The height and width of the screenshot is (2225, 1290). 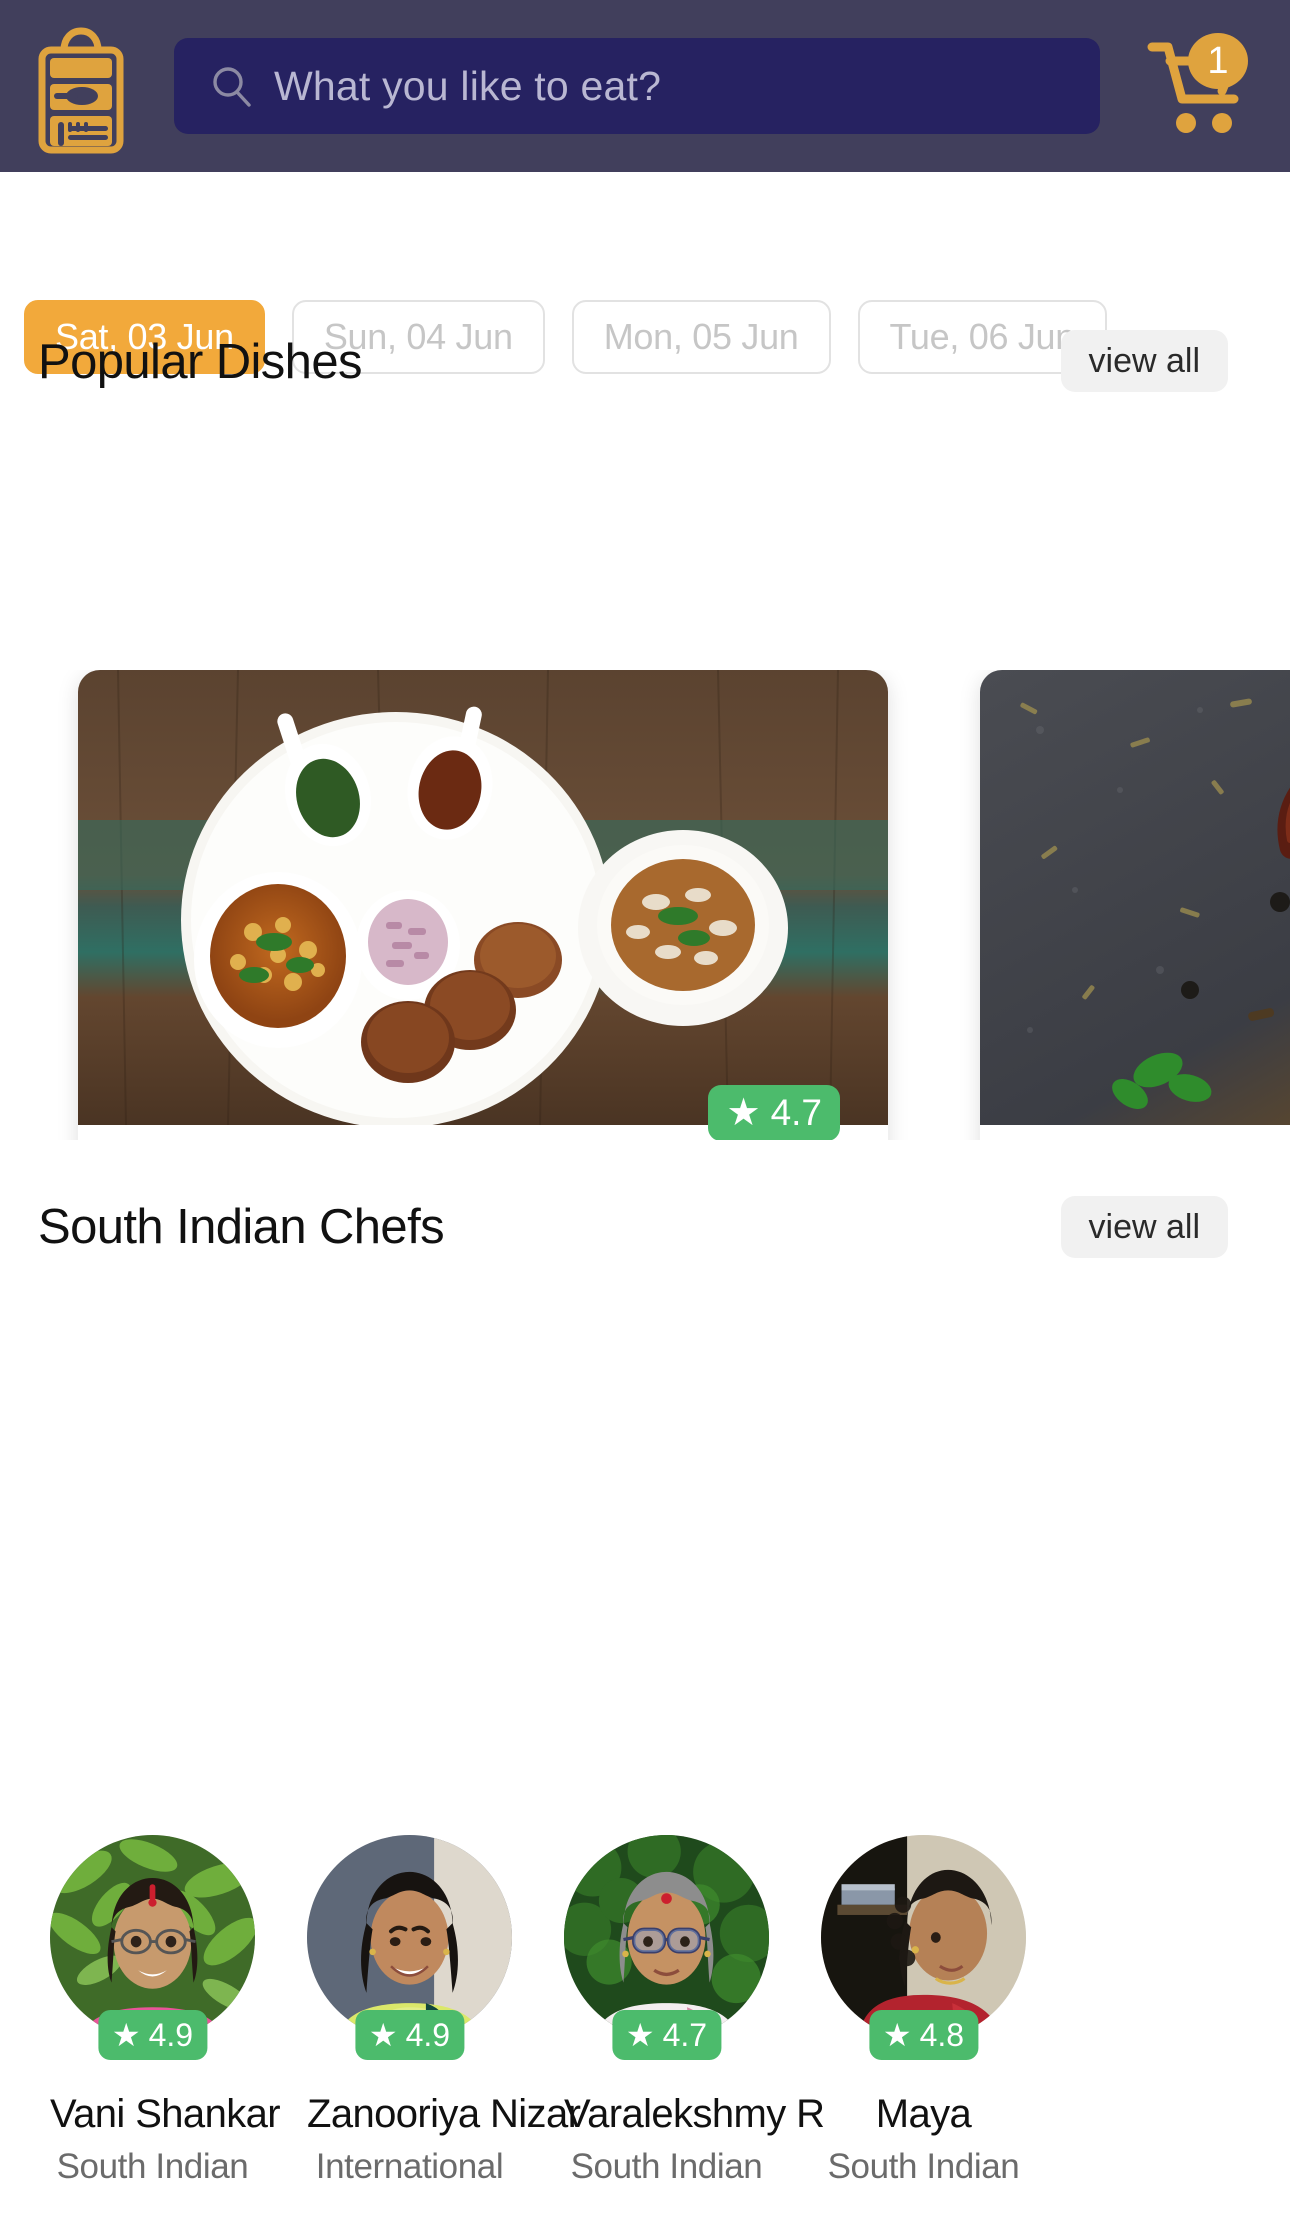 What do you see at coordinates (1144, 1227) in the screenshot?
I see `south-indian-chefs-view-all-button: view all` at bounding box center [1144, 1227].